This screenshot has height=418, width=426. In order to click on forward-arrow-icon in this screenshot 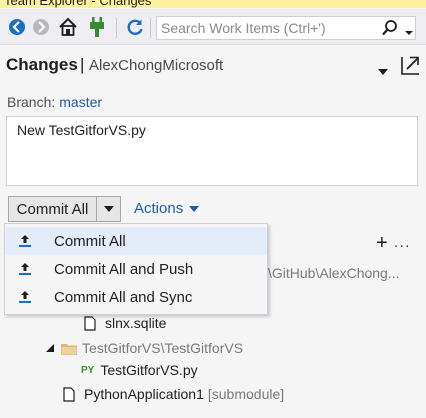, I will do `click(41, 27)`.